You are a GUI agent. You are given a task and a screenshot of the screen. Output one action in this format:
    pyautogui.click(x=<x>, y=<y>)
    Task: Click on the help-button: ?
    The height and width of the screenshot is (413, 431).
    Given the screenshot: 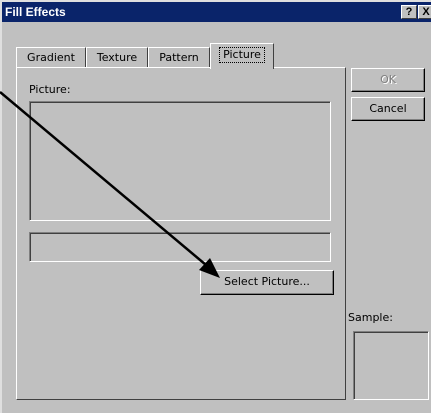 What is the action you would take?
    pyautogui.click(x=409, y=12)
    